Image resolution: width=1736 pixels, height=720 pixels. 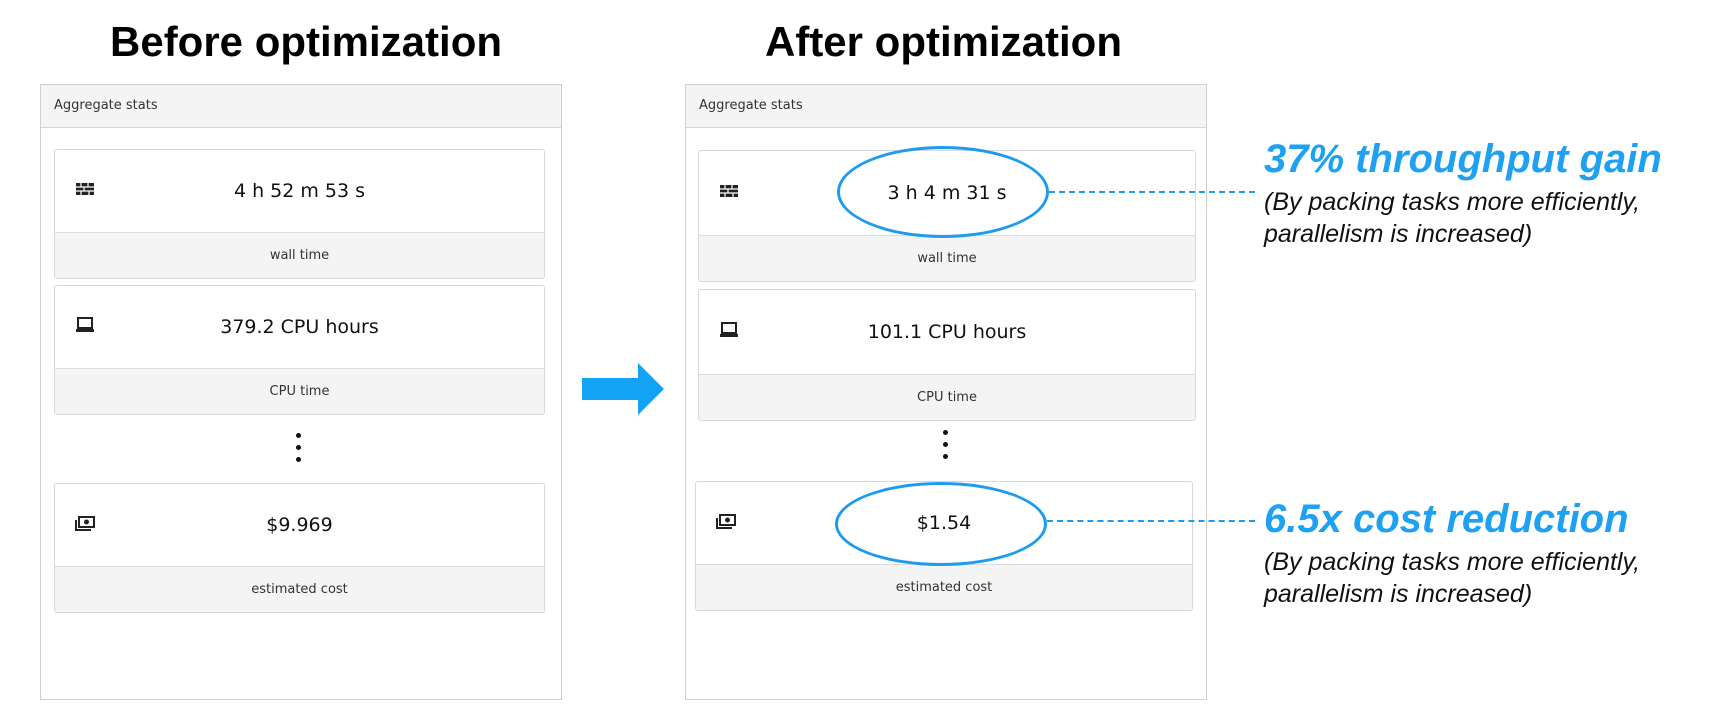 What do you see at coordinates (1151, 521) in the screenshot?
I see `cost-connector-line` at bounding box center [1151, 521].